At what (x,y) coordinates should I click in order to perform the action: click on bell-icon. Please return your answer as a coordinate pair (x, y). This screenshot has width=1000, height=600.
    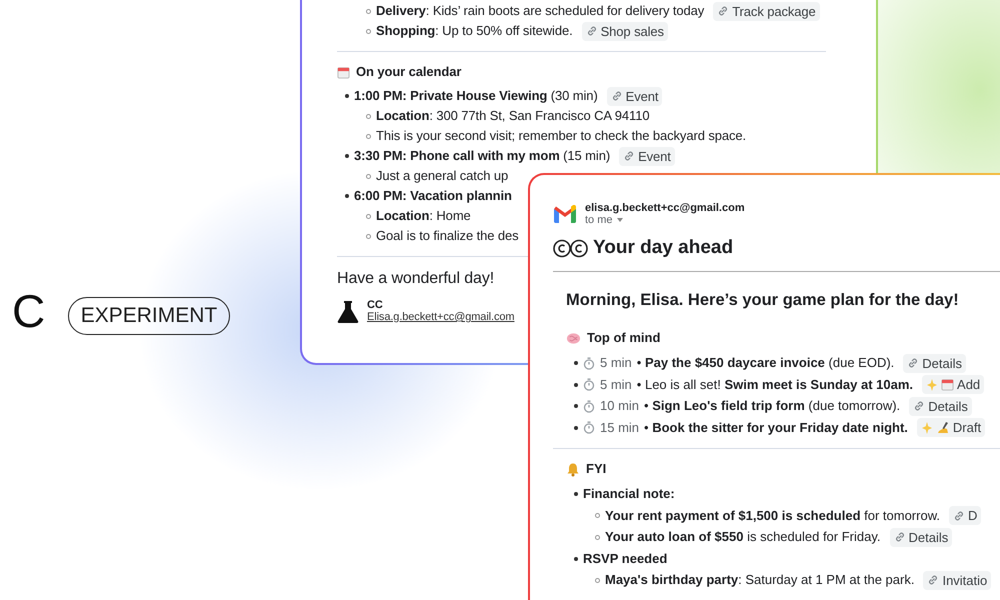
    Looking at the image, I should click on (573, 469).